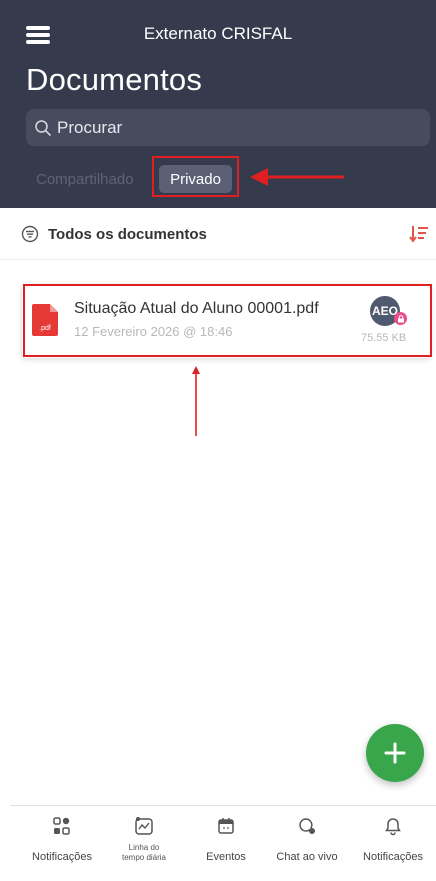  I want to click on nav-item-notificacoes: Notificações, so click(62, 843).